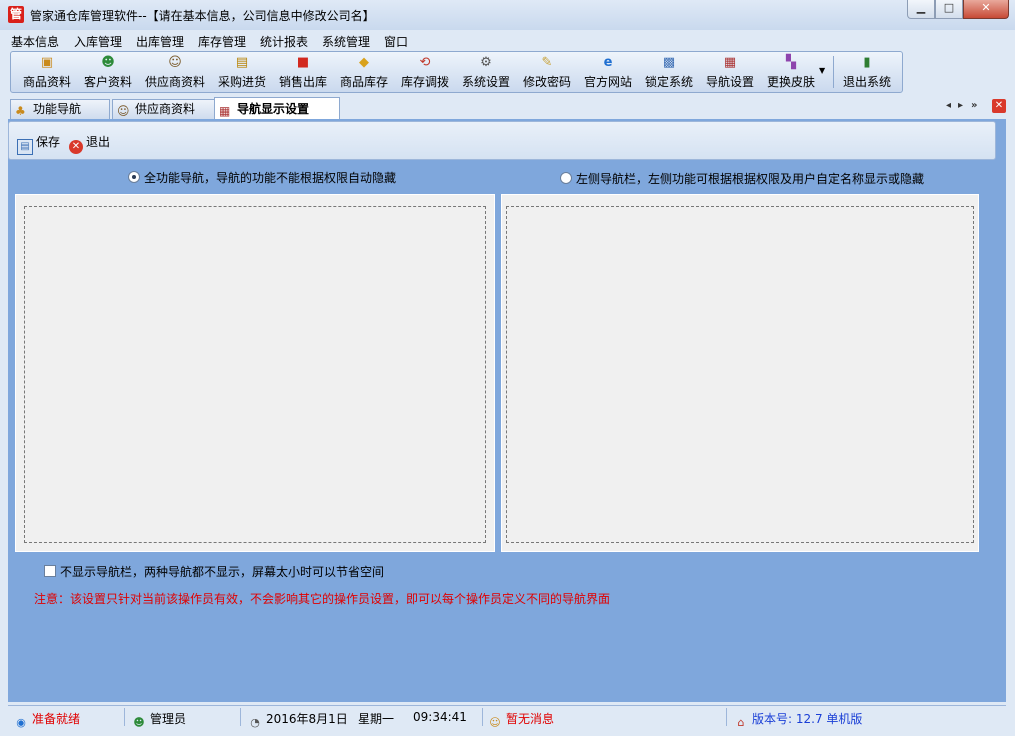 This screenshot has height=736, width=1015. What do you see at coordinates (25, 147) in the screenshot?
I see `save-icon: ▤` at bounding box center [25, 147].